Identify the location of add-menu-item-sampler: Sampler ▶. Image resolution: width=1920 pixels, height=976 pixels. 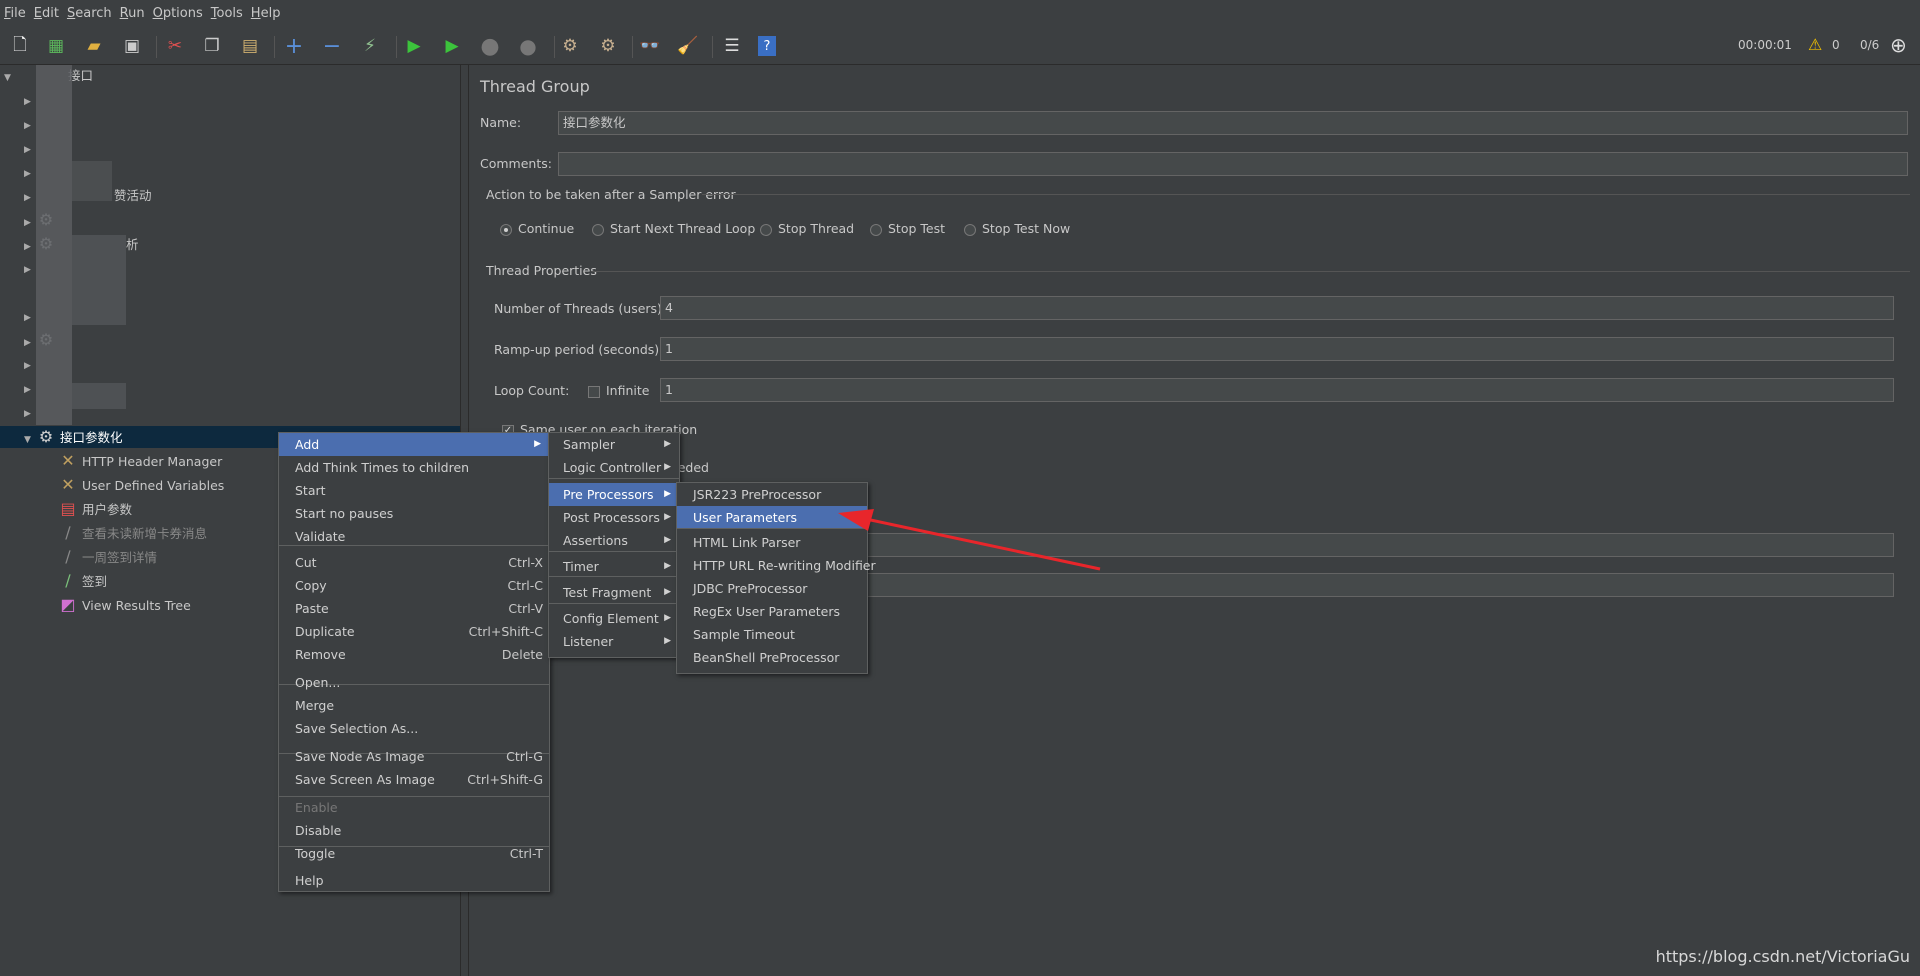
(614, 444).